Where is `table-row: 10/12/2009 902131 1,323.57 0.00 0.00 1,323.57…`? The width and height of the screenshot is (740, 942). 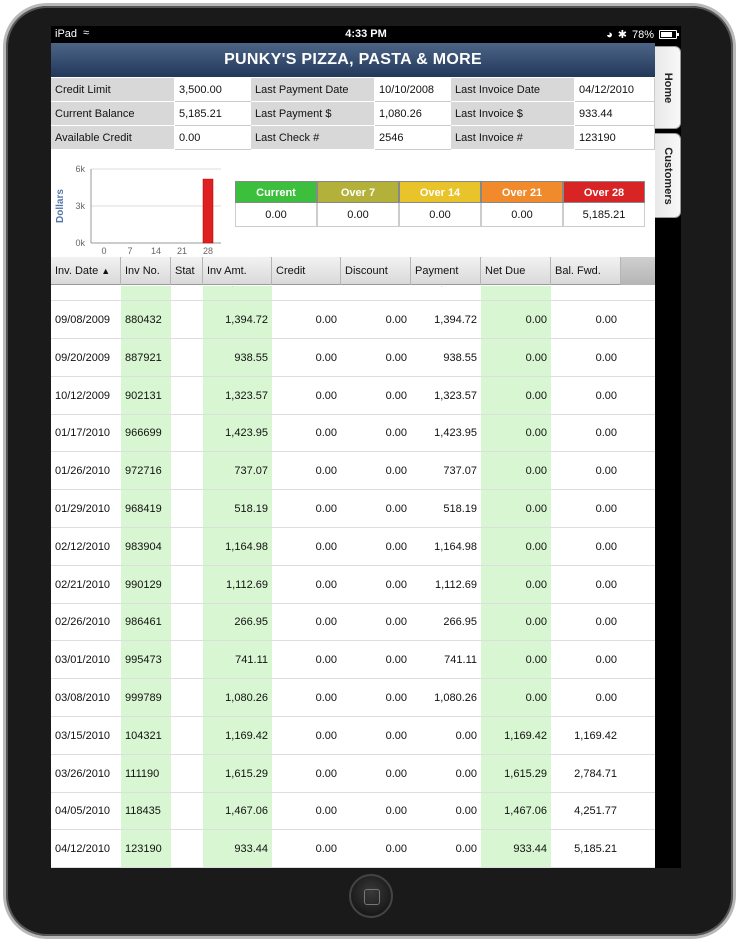 table-row: 10/12/2009 902131 1,323.57 0.00 0.00 1,323.57… is located at coordinates (353, 396).